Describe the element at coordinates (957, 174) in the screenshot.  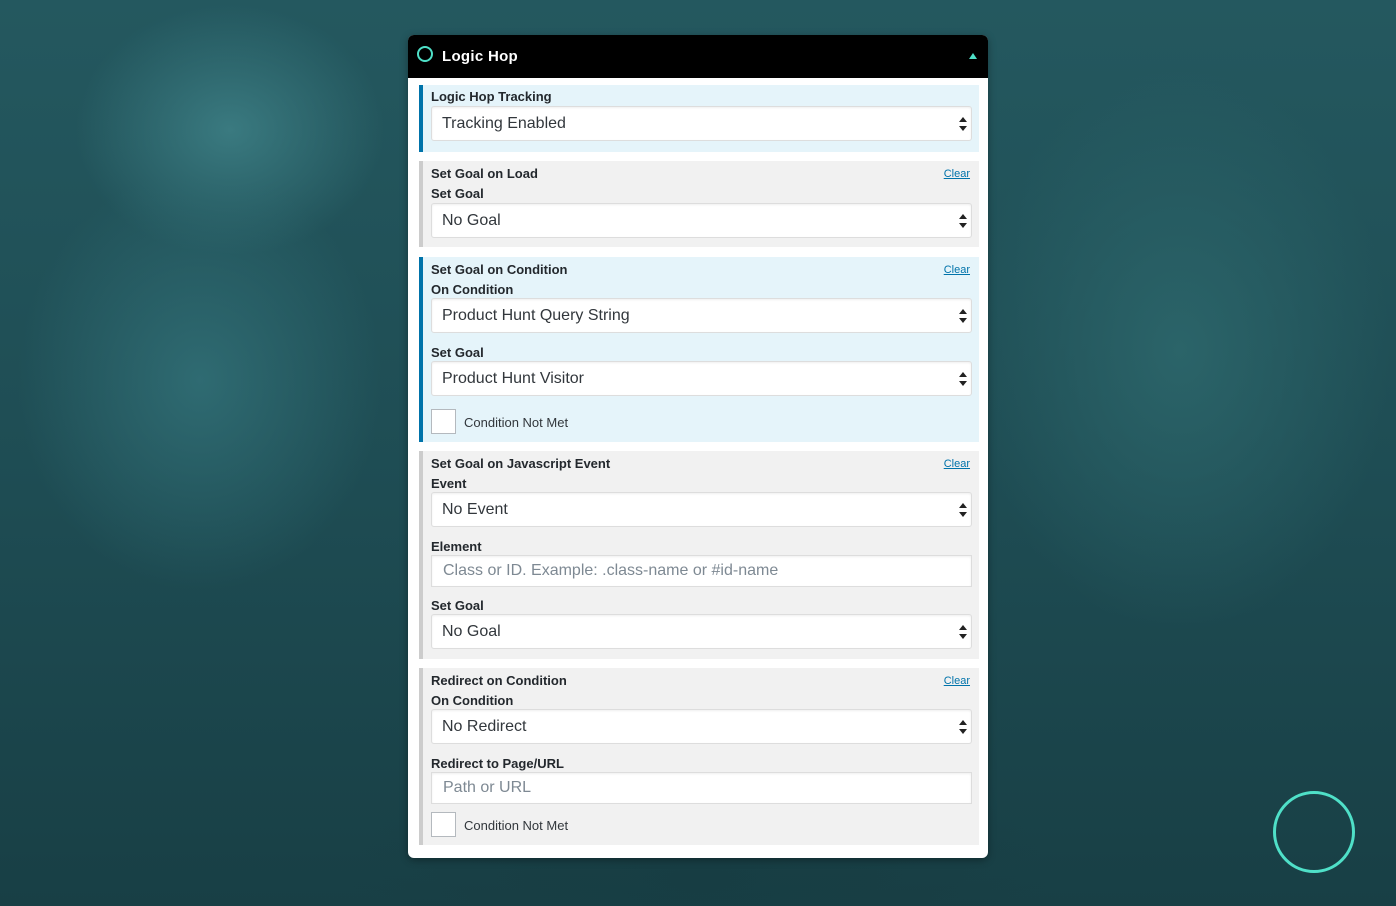
I see `goal-on-load-clear-link: Clear` at that location.